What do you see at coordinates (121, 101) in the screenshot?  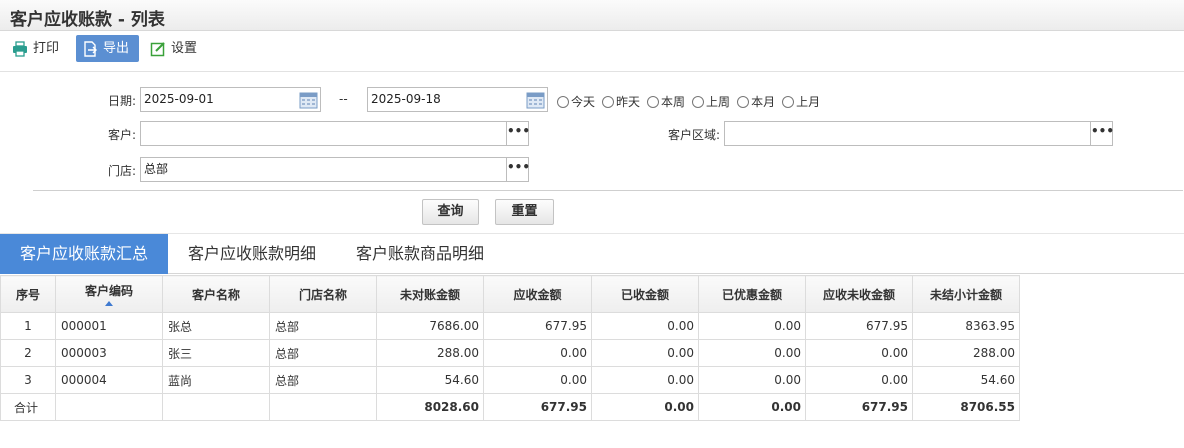 I see `date-label: 日期:` at bounding box center [121, 101].